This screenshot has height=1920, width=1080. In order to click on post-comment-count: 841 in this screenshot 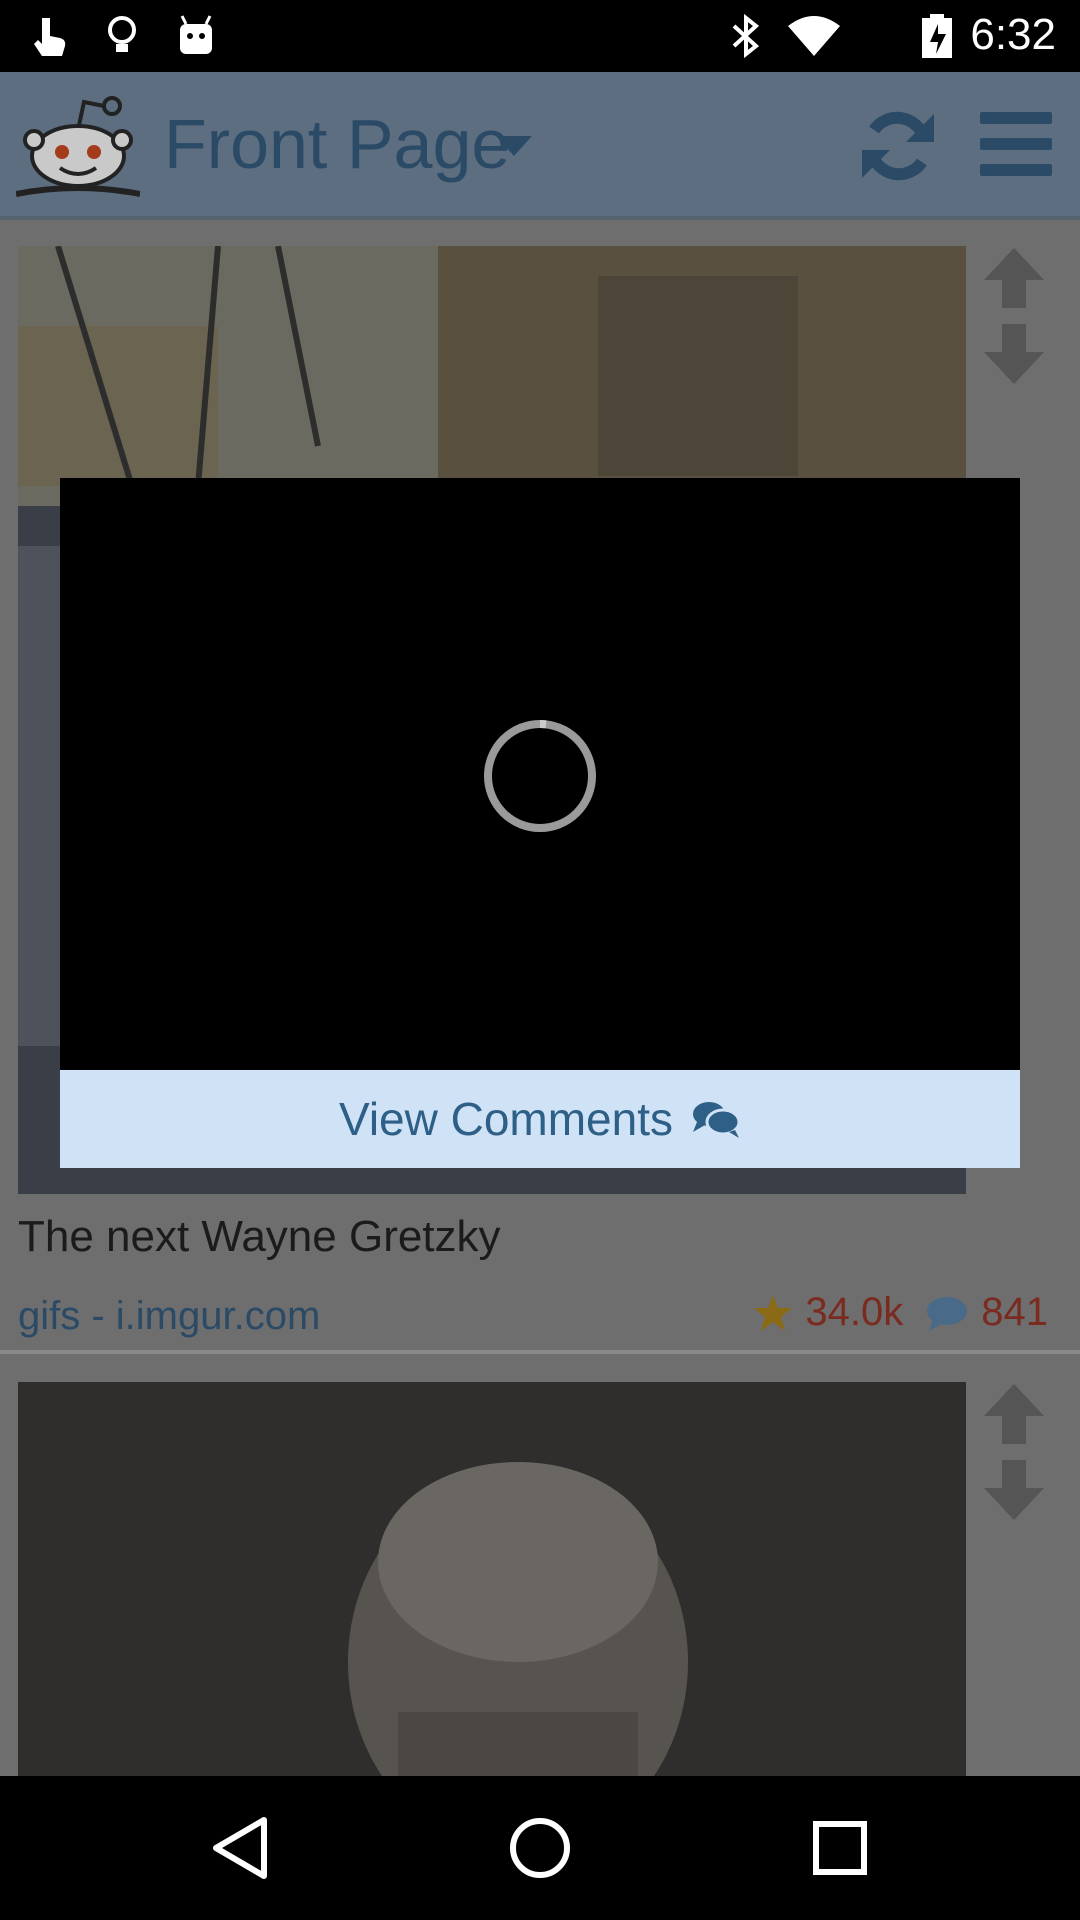, I will do `click(1014, 1312)`.